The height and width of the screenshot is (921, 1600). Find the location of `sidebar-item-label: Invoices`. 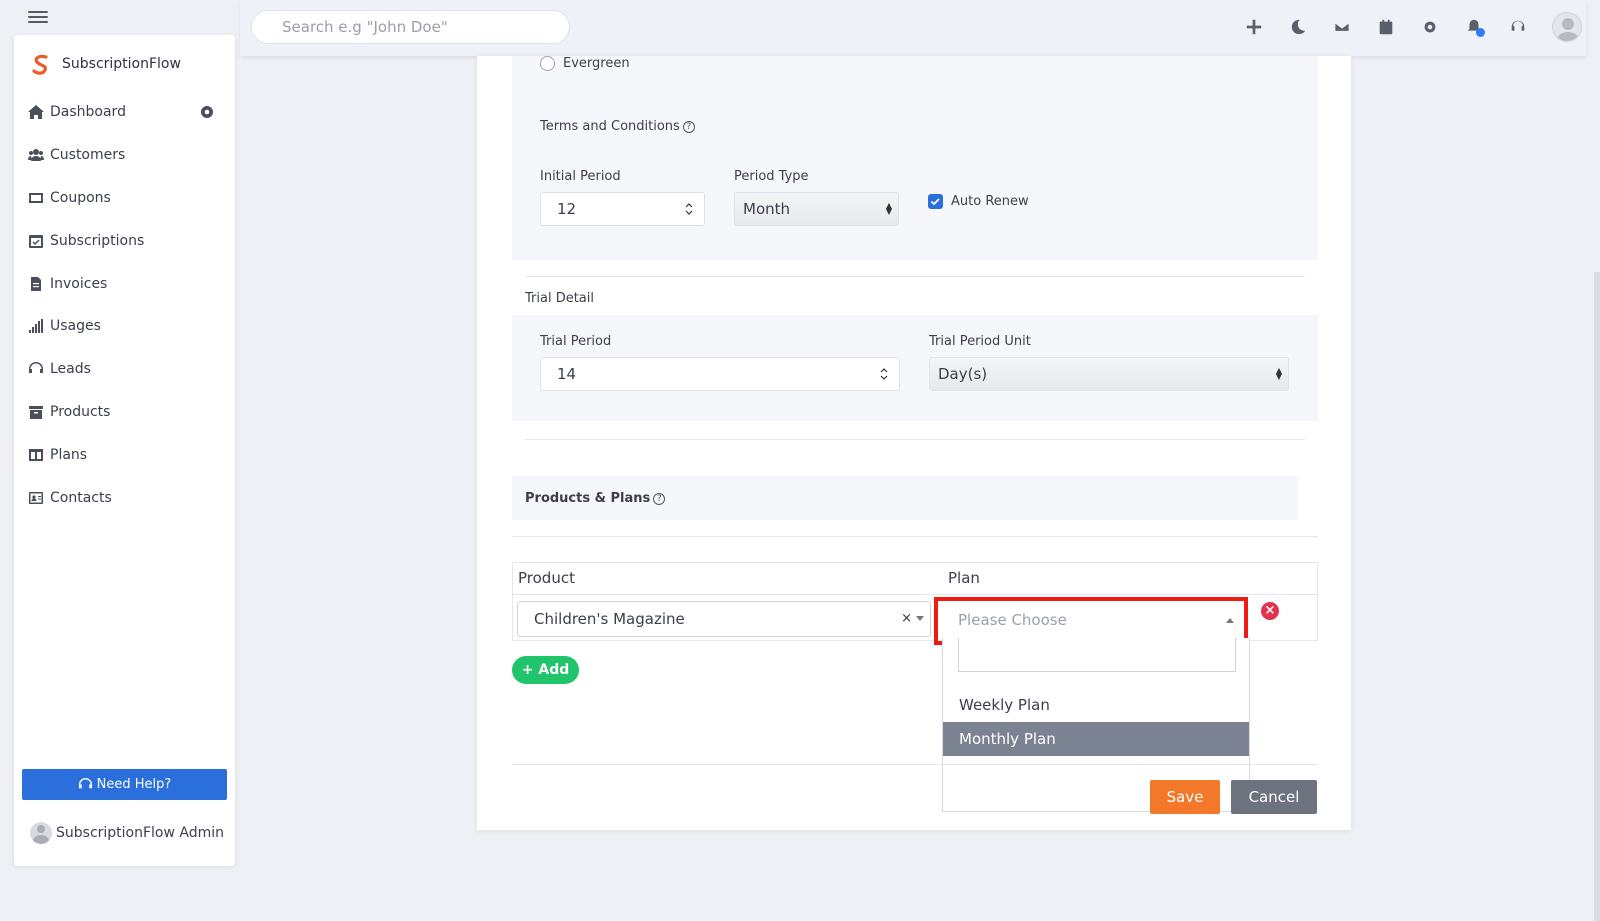

sidebar-item-label: Invoices is located at coordinates (79, 283).